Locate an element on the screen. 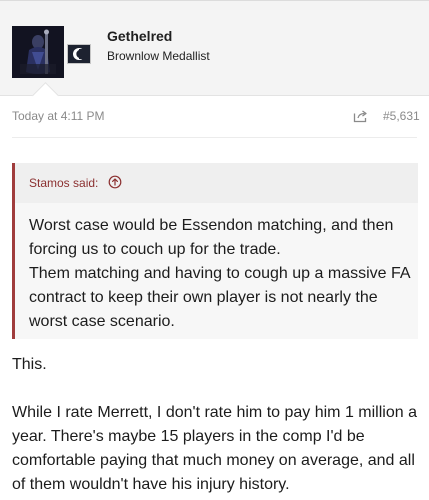 This screenshot has width=429, height=500. avatar-image is located at coordinates (38, 52).